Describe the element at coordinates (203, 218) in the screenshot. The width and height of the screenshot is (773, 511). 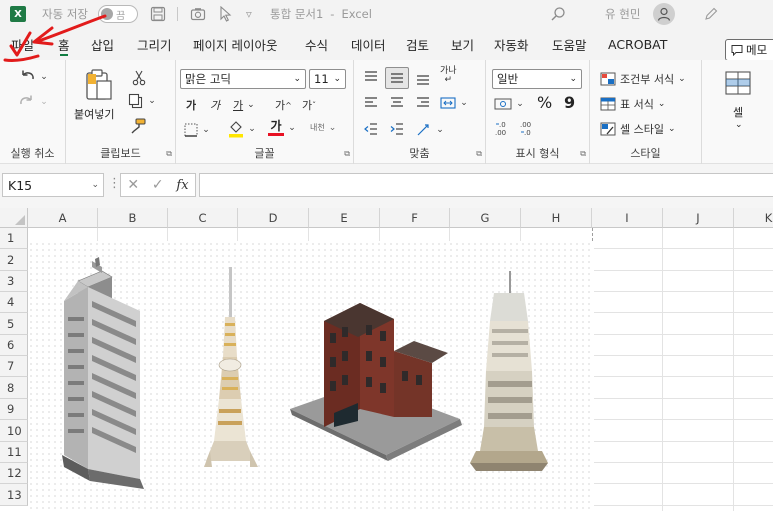
I see `column-header-c: C` at that location.